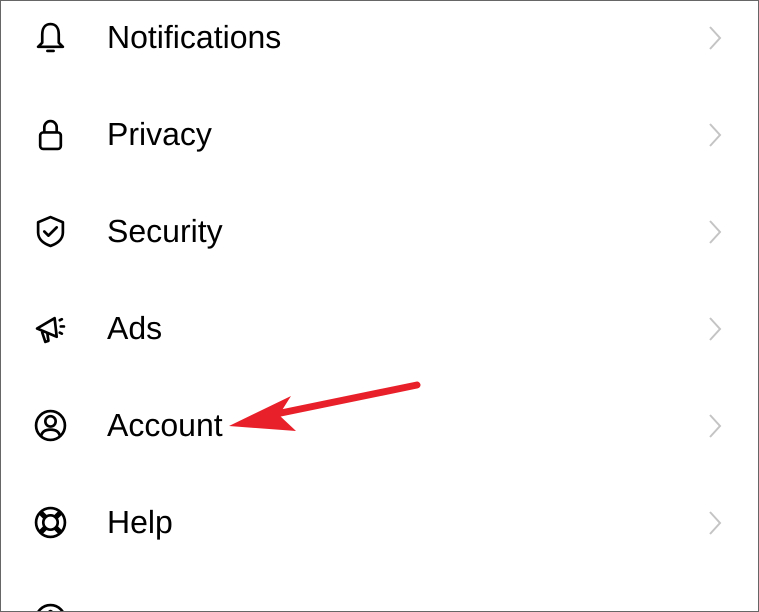 The image size is (759, 612). I want to click on bell-icon, so click(50, 37).